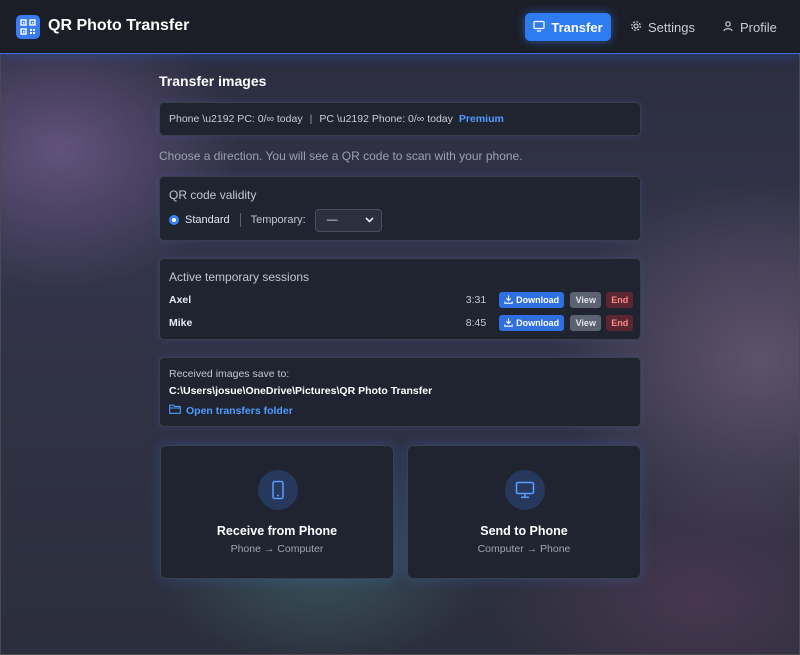 Image resolution: width=800 pixels, height=655 pixels. Describe the element at coordinates (175, 410) in the screenshot. I see `folder-icon` at that location.